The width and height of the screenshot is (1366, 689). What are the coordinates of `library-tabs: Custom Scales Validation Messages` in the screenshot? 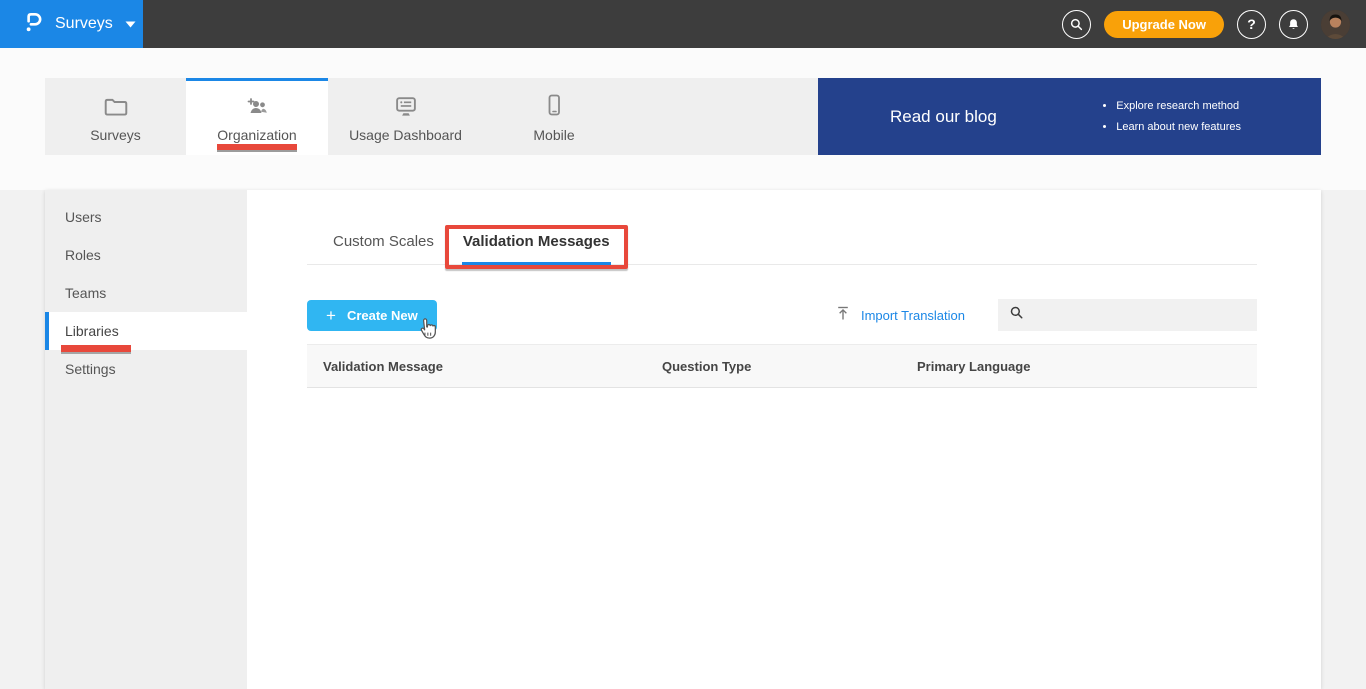 It's located at (782, 247).